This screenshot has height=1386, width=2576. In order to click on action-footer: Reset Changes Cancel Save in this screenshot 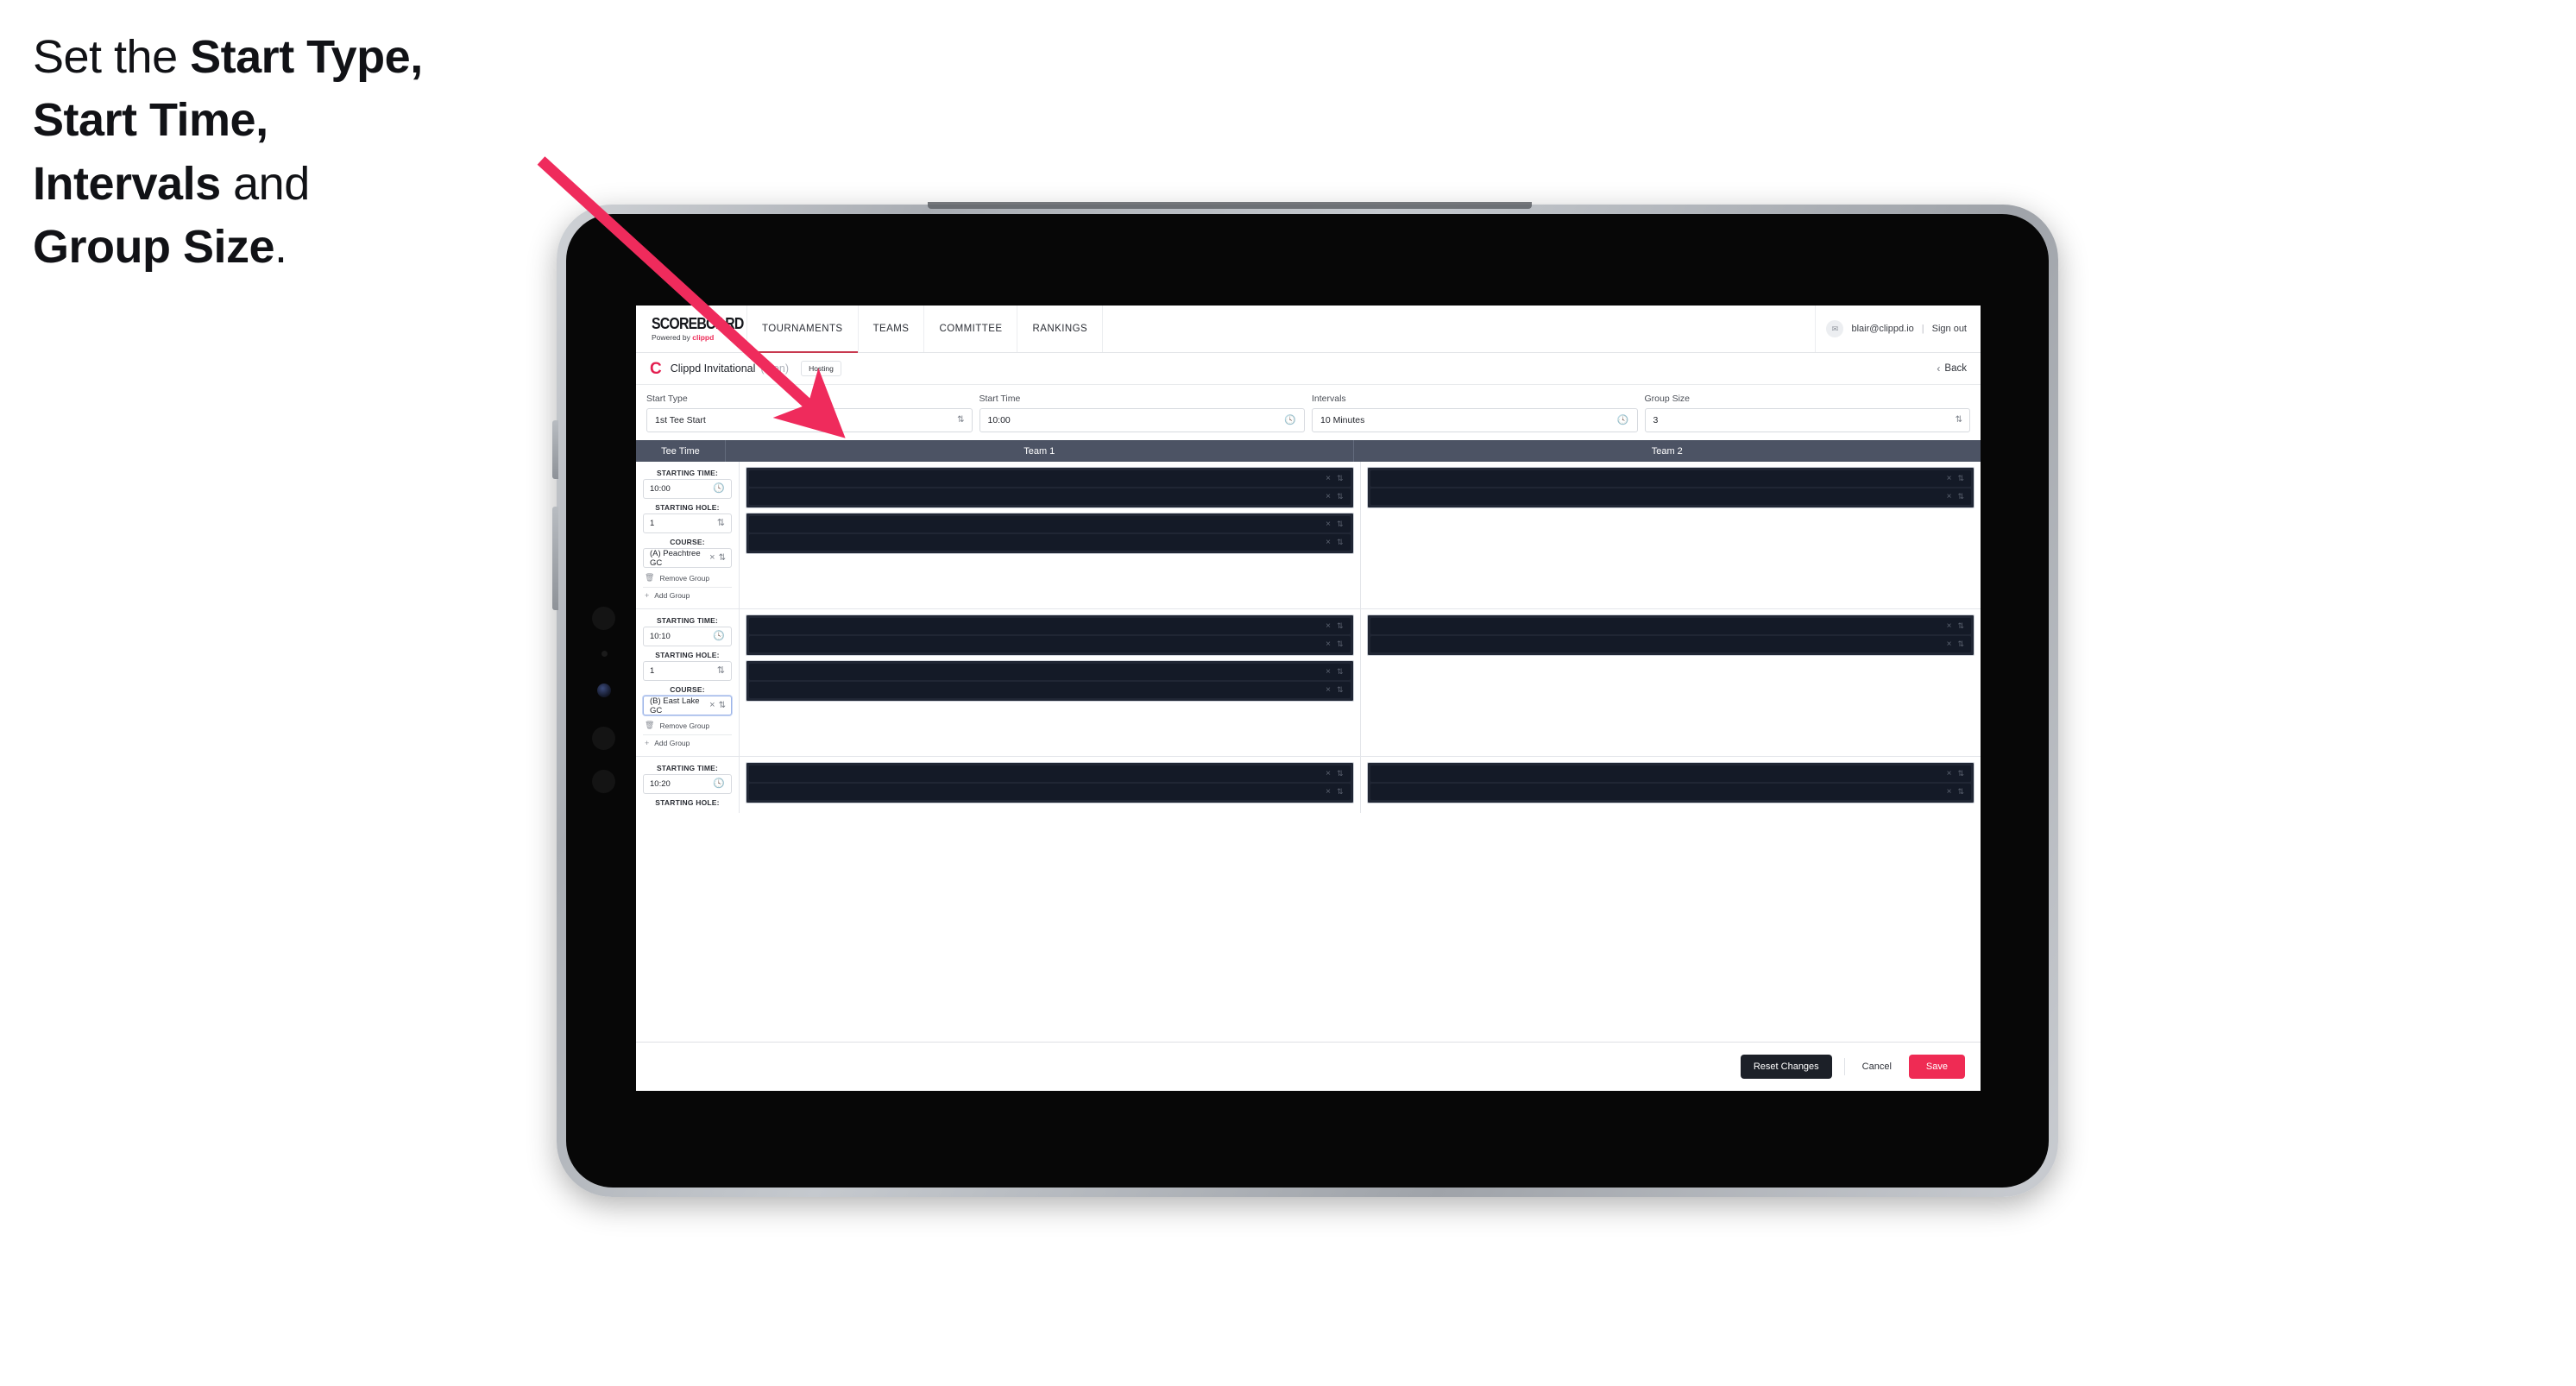, I will do `click(1309, 1067)`.